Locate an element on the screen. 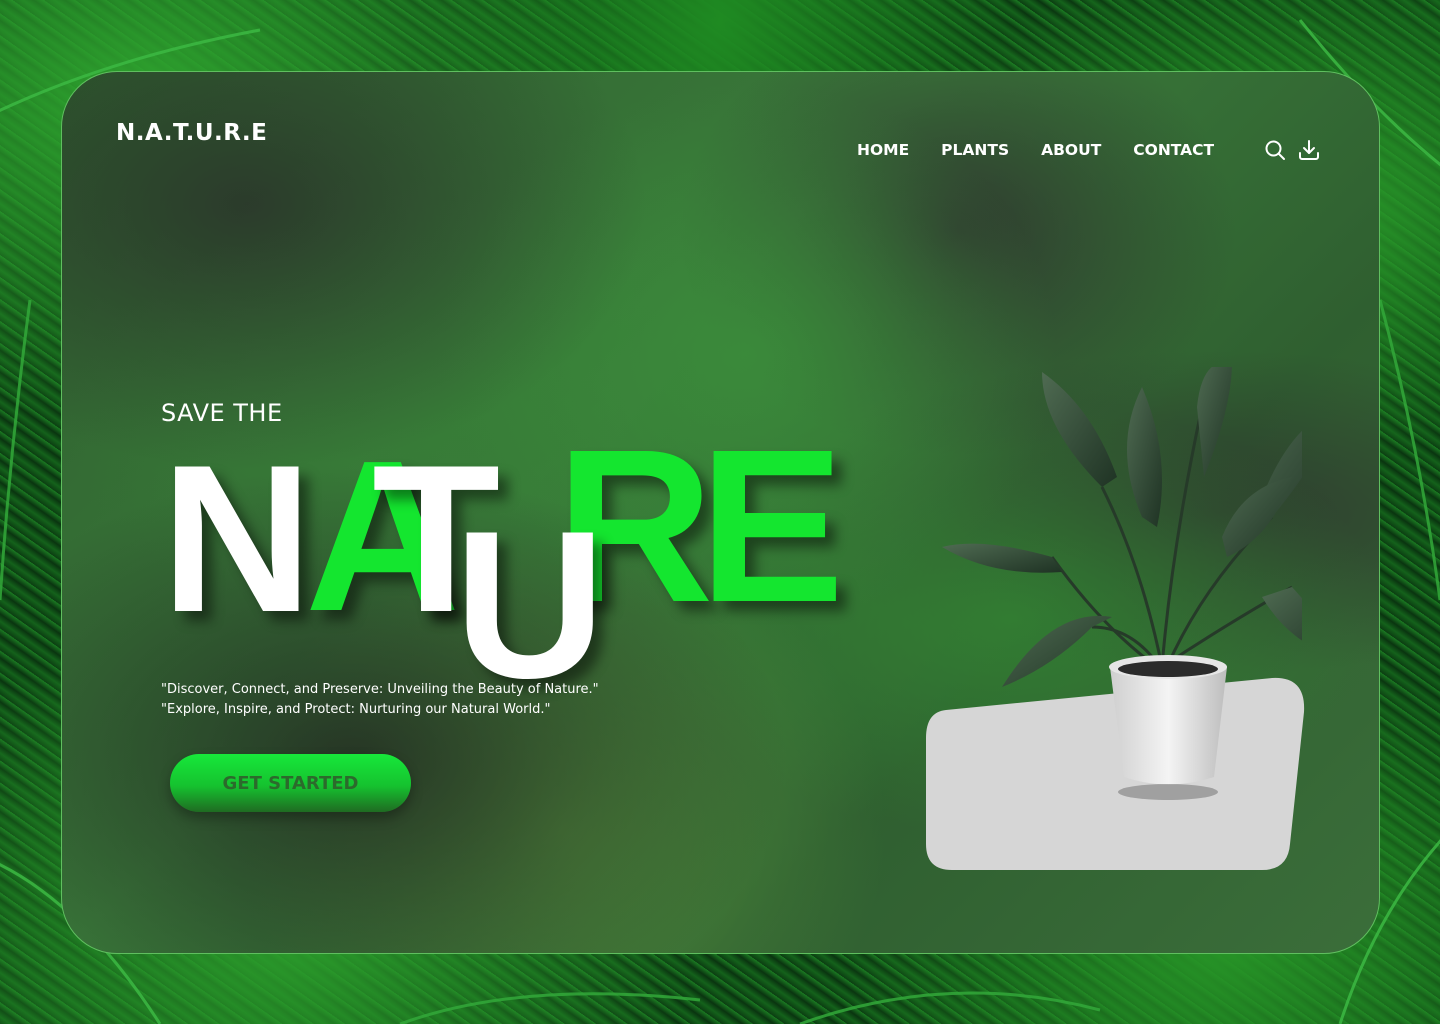  download-icon is located at coordinates (1309, 150).